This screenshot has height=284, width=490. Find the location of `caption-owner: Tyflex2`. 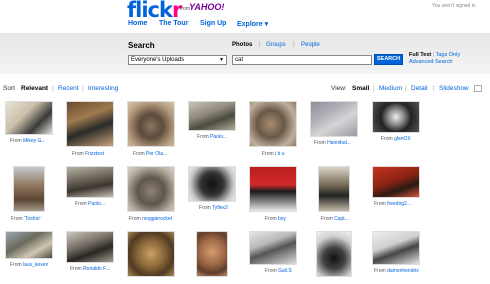

caption-owner: Tyflex2 is located at coordinates (220, 208).